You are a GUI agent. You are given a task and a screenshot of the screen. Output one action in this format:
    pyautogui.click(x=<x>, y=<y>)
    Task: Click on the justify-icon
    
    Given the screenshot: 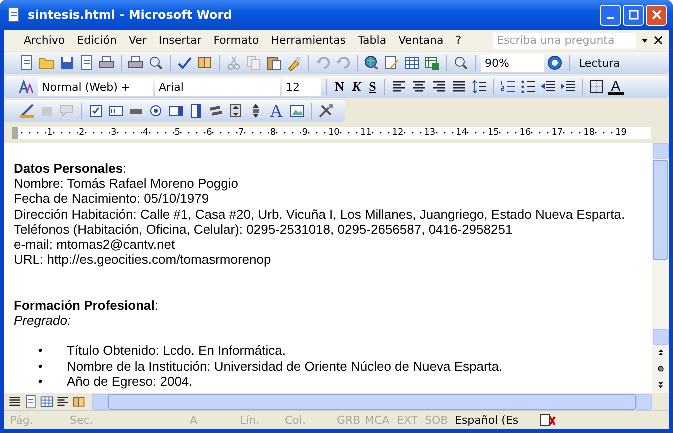 What is the action you would take?
    pyautogui.click(x=15, y=401)
    